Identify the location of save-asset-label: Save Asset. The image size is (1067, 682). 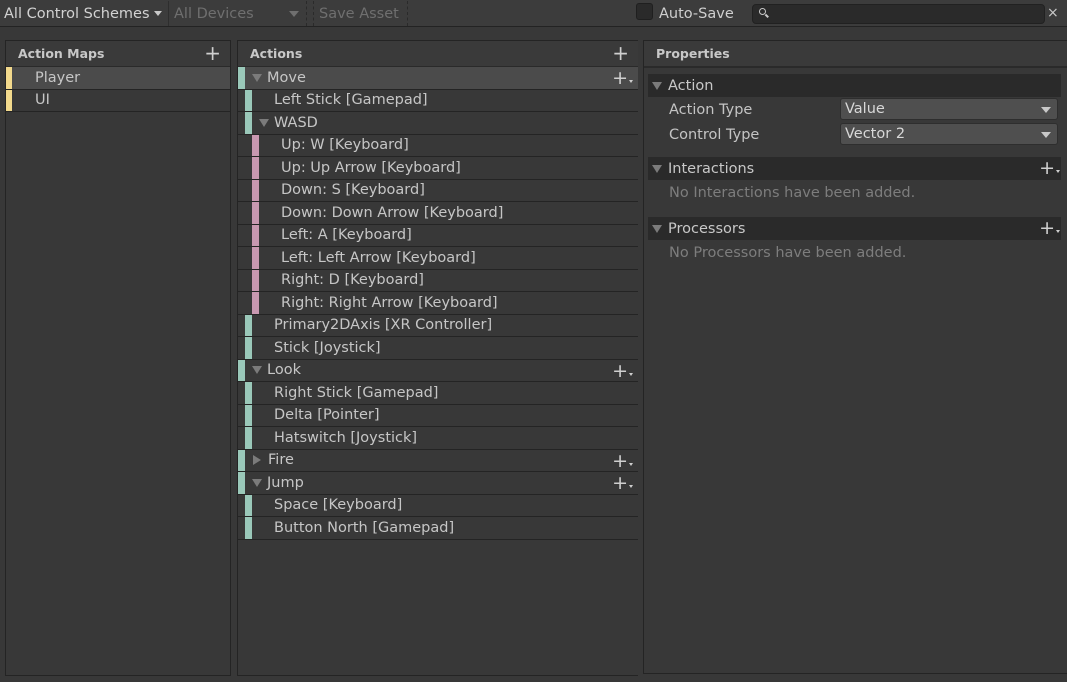
(359, 13).